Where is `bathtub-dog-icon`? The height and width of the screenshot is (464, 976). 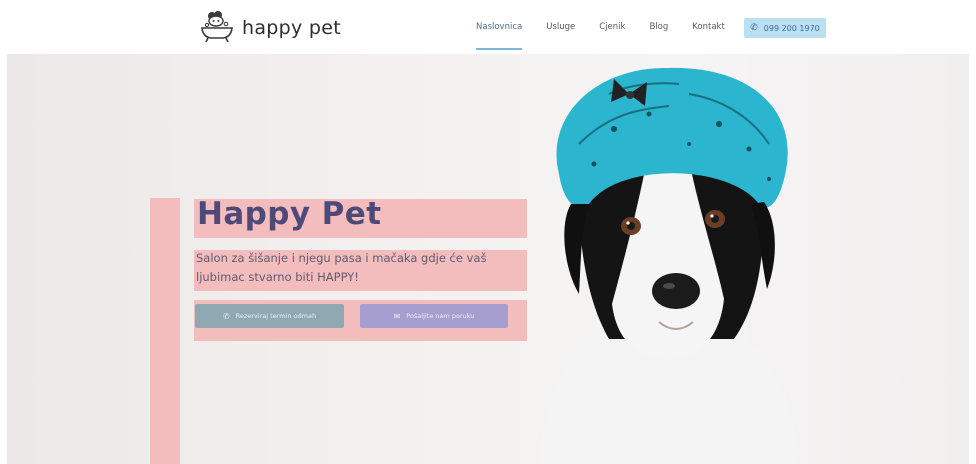
bathtub-dog-icon is located at coordinates (217, 28).